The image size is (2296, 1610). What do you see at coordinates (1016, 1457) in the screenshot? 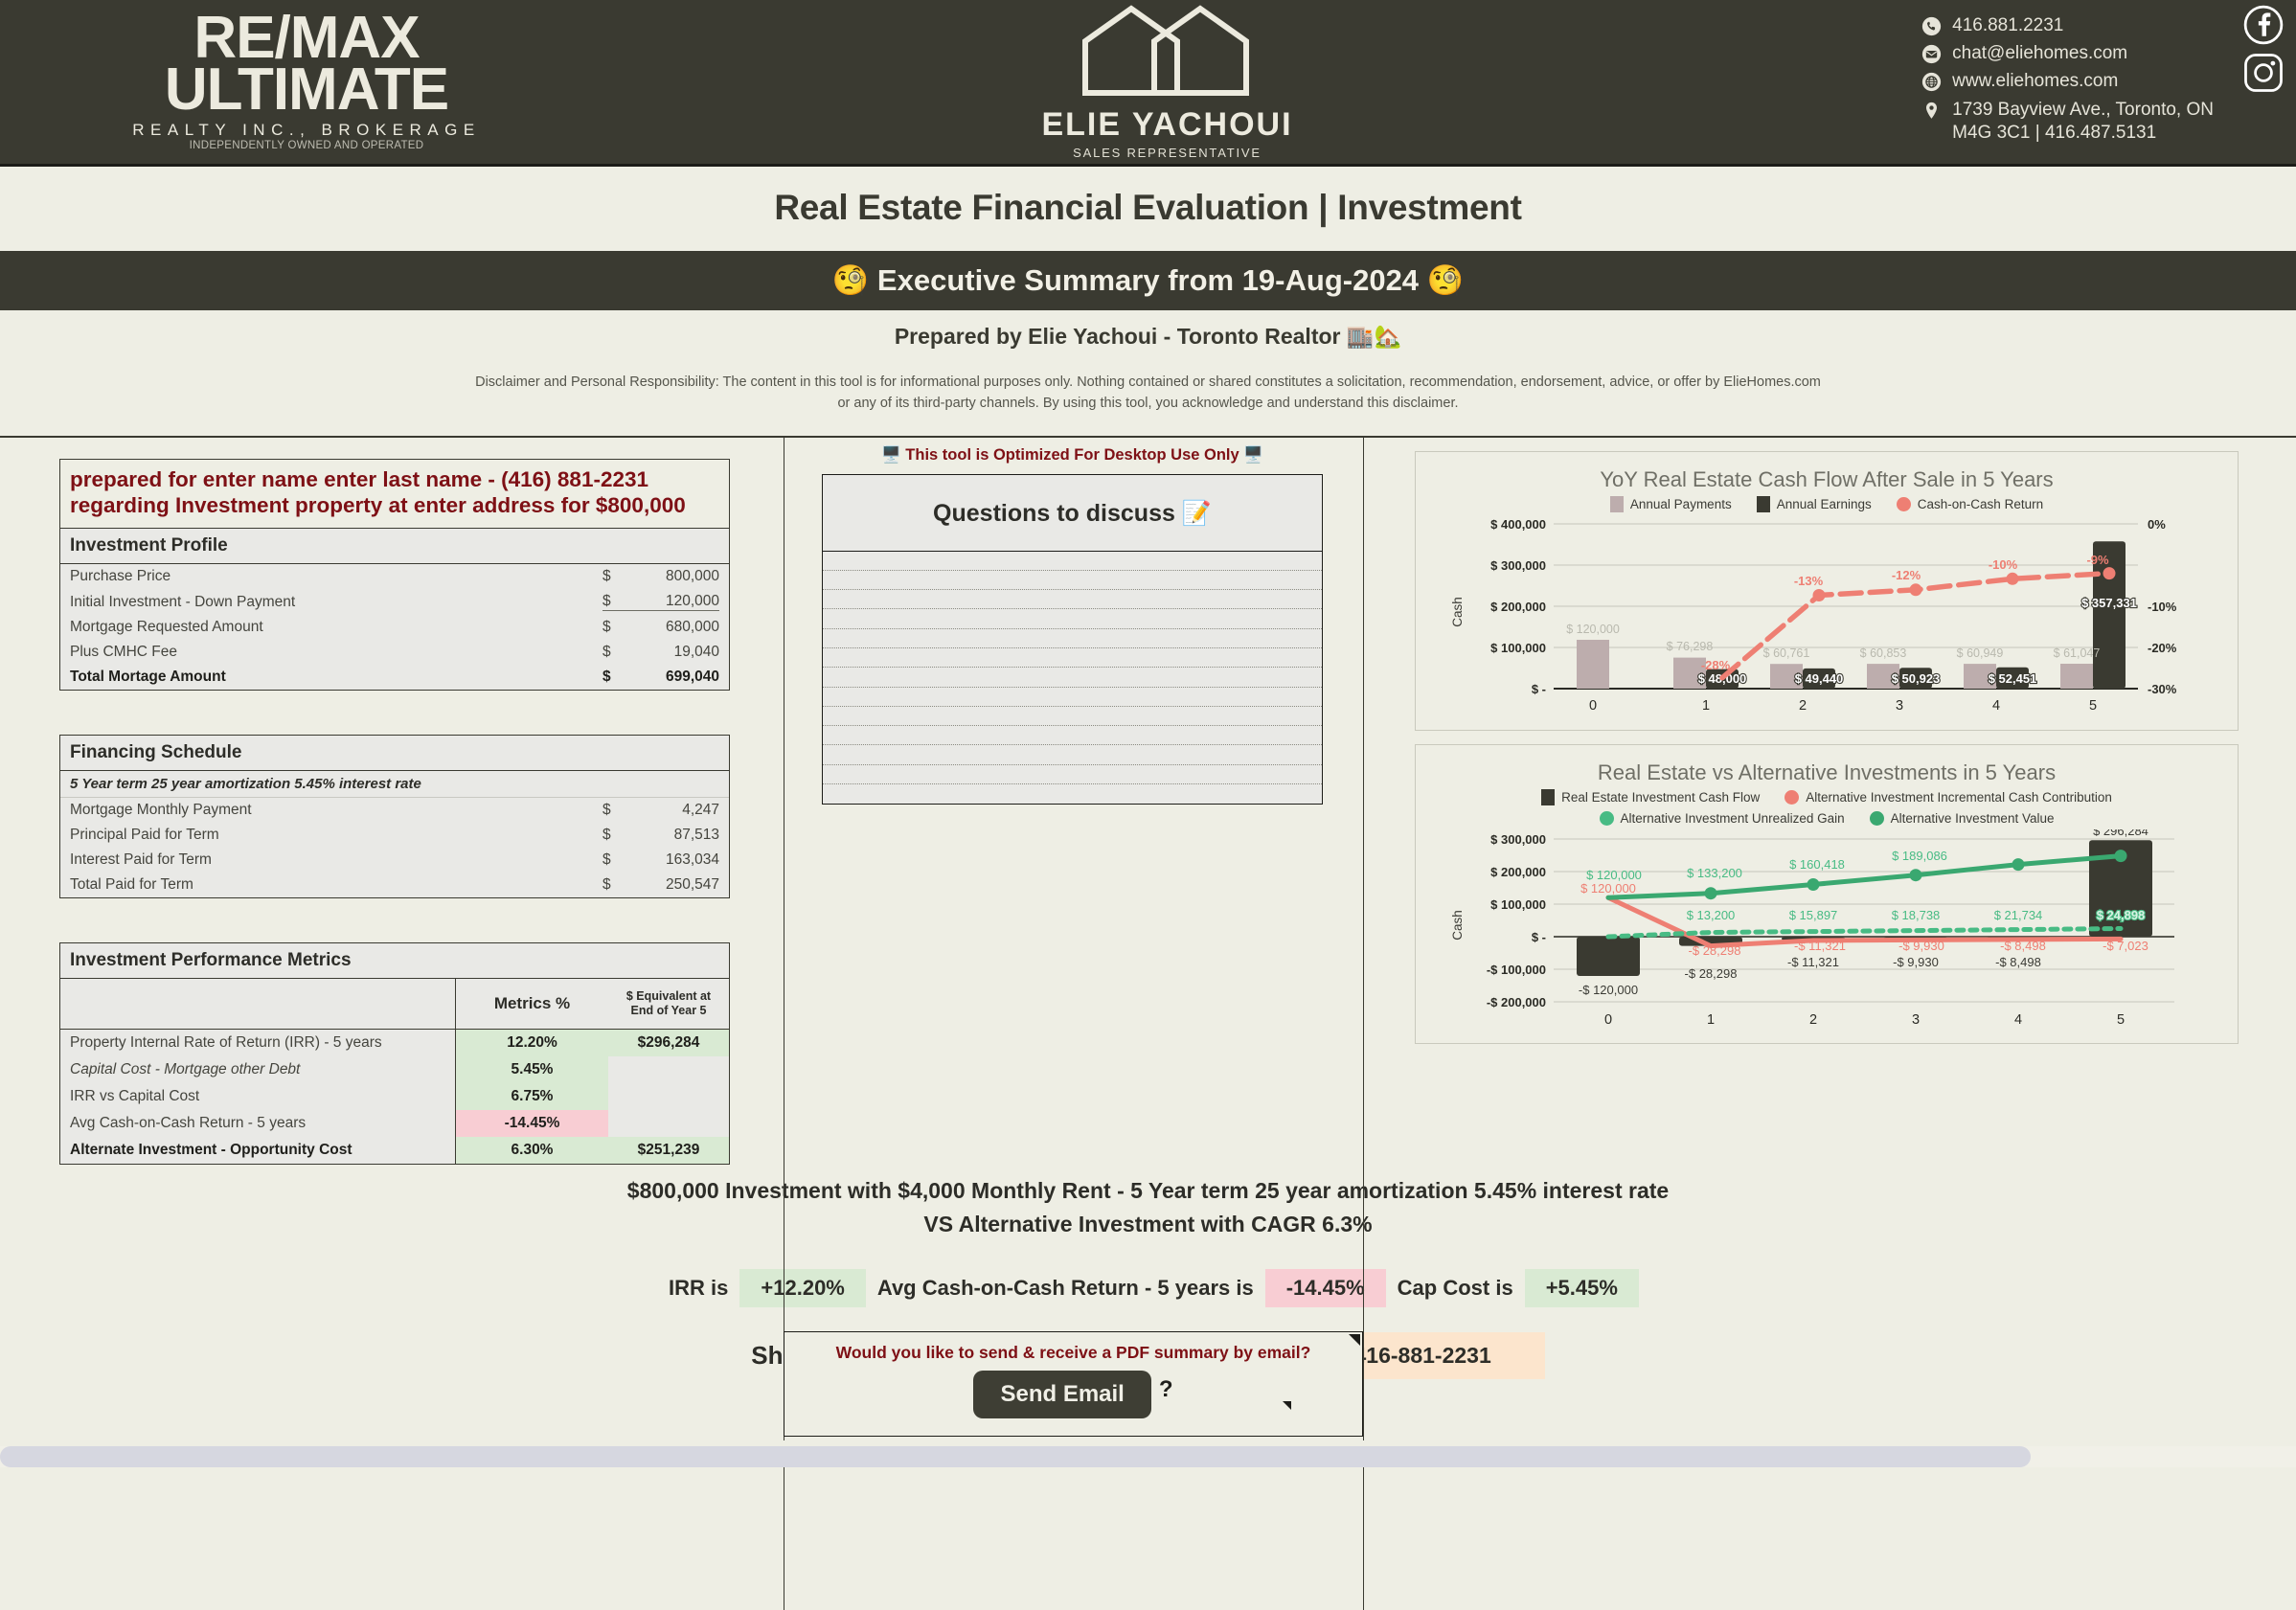
I see `scrollbar-thumb` at bounding box center [1016, 1457].